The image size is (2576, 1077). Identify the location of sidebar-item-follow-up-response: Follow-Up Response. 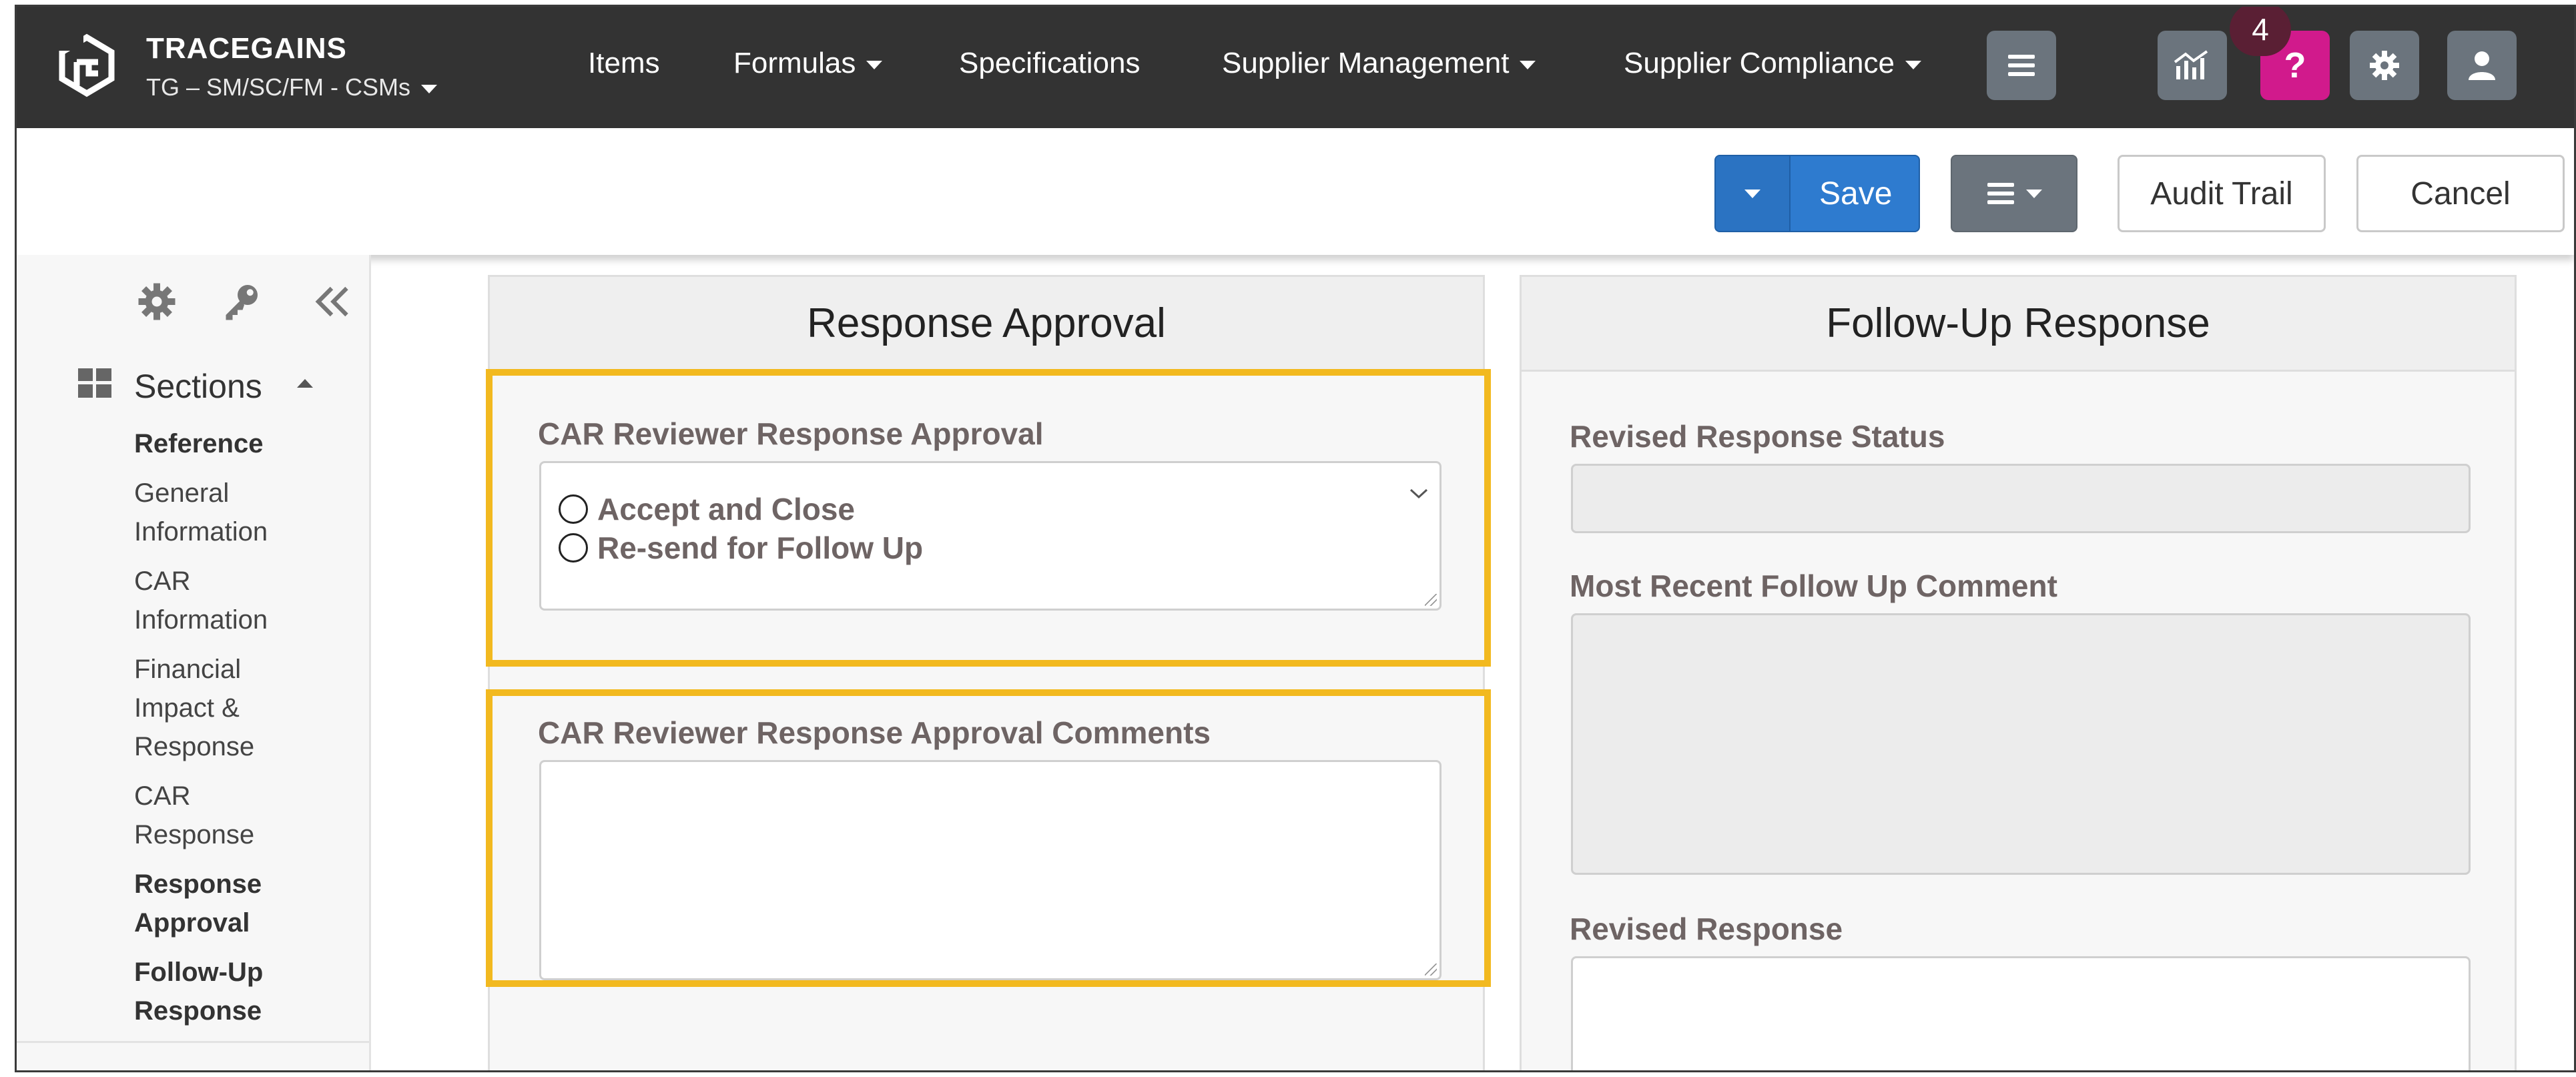
(217, 991).